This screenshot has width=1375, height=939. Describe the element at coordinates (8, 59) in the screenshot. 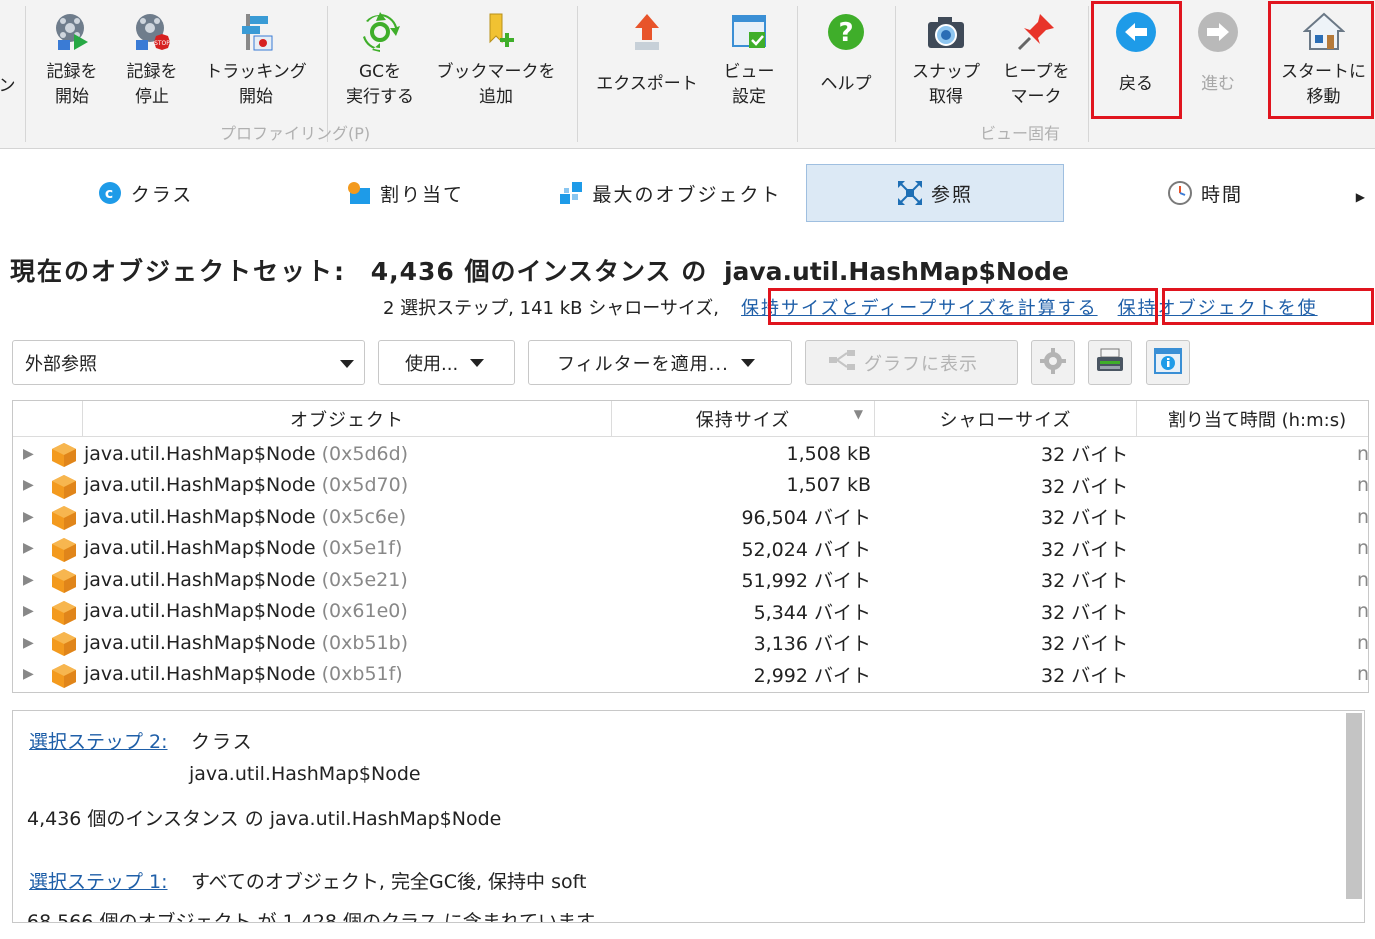

I see `toolbar-partial-button: ン` at that location.